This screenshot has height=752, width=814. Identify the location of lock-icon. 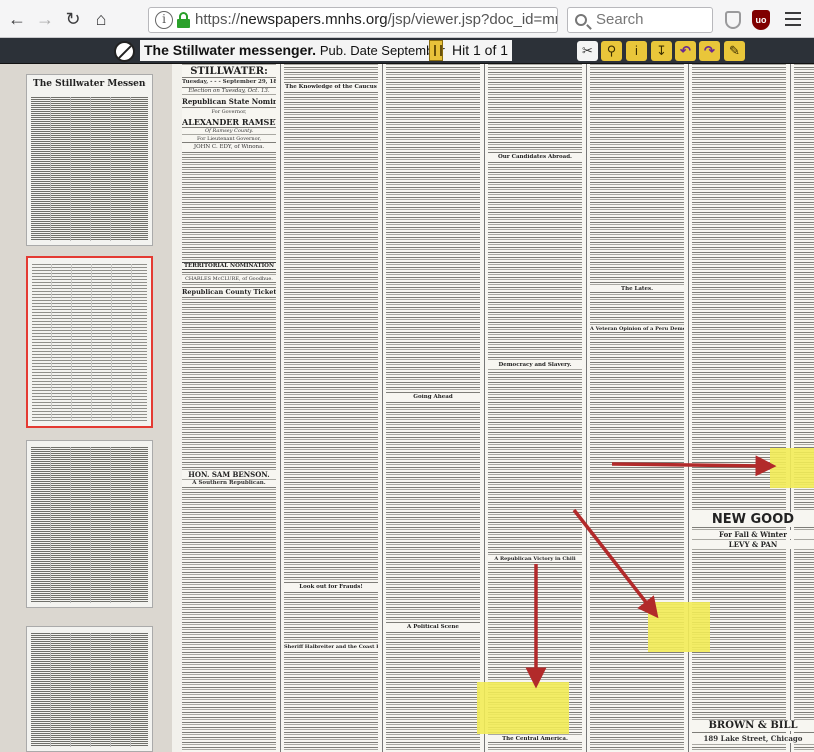
(183, 20).